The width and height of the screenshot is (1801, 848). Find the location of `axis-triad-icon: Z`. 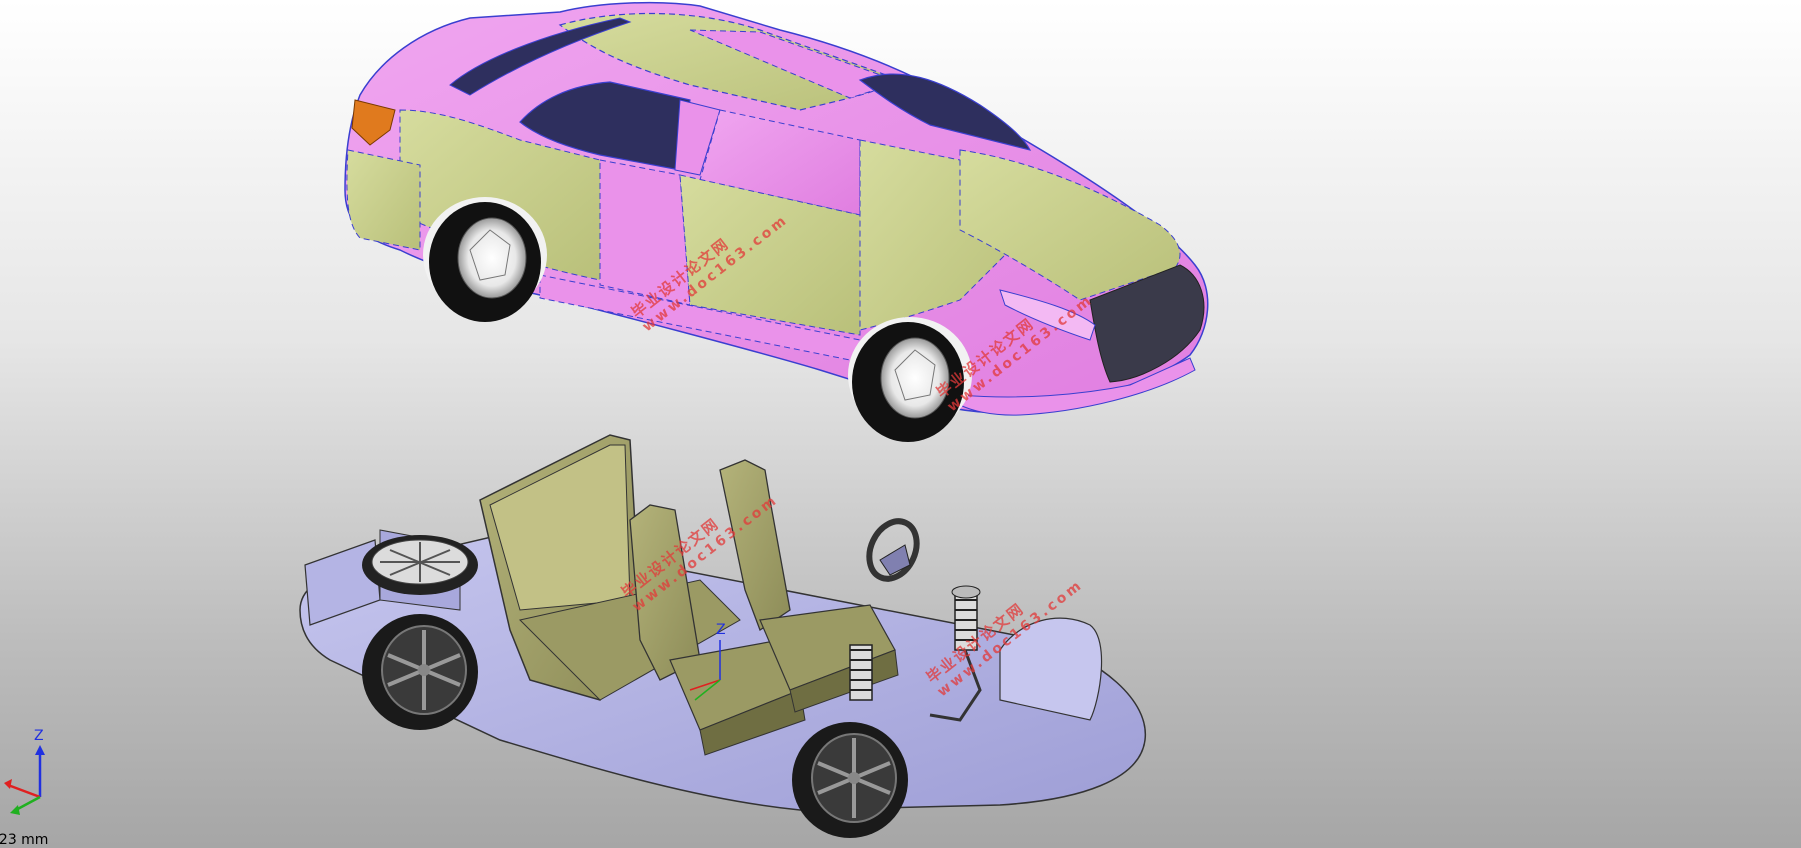

axis-triad-icon: Z is located at coordinates (30, 775).